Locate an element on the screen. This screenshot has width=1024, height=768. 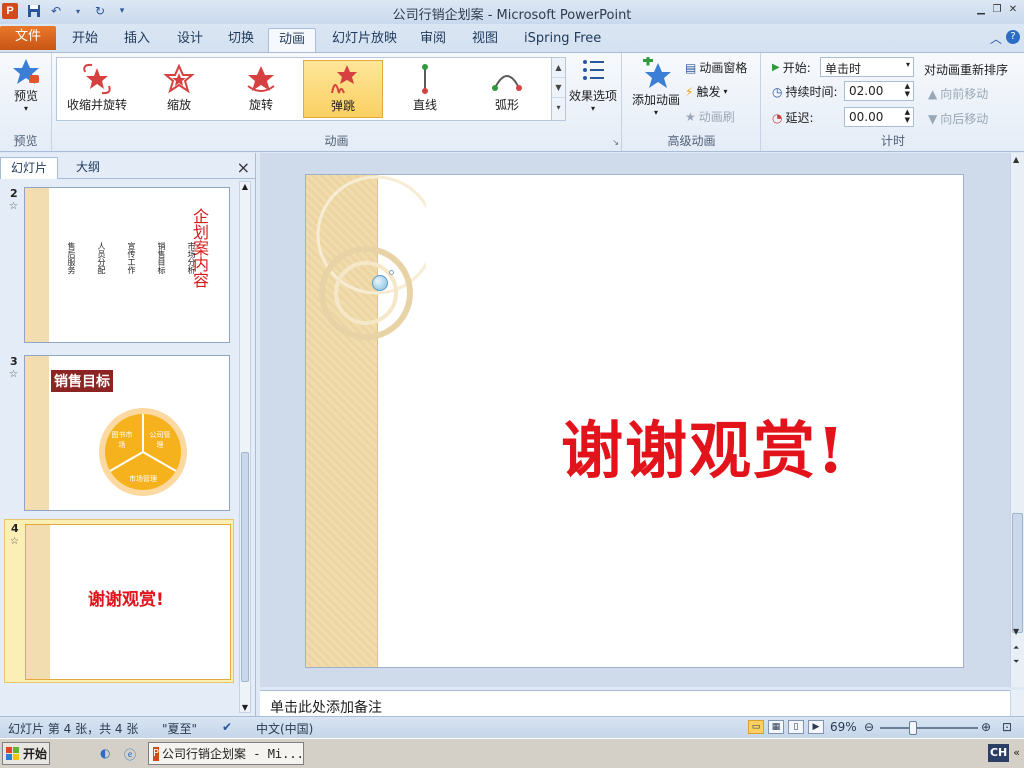
tray-expand-icon: « is located at coordinates (1016, 753).